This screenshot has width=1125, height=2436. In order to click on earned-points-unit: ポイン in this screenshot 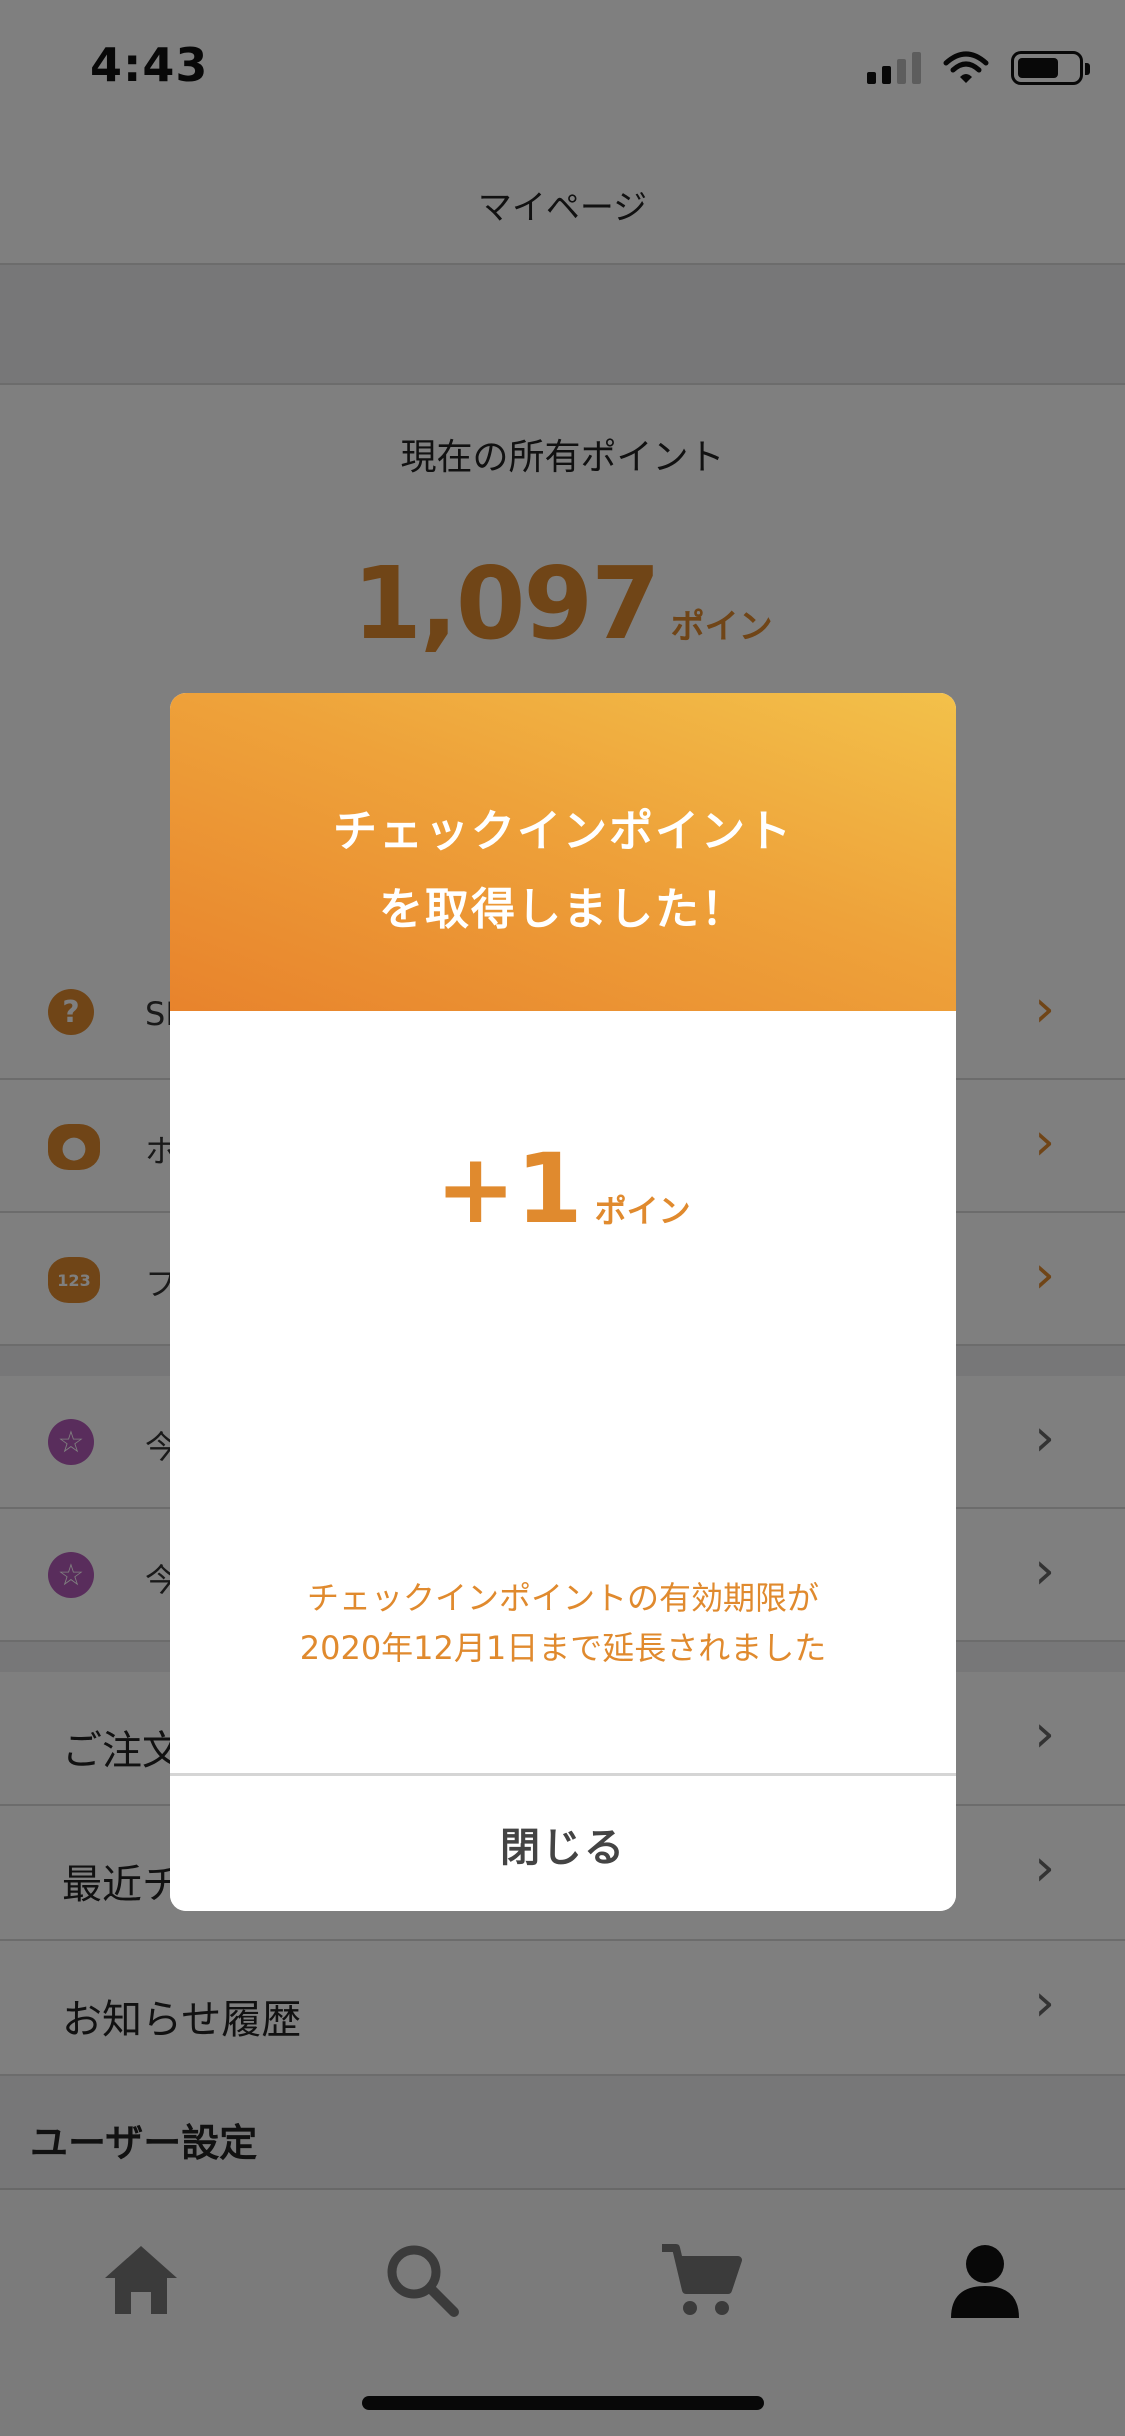, I will do `click(642, 1211)`.